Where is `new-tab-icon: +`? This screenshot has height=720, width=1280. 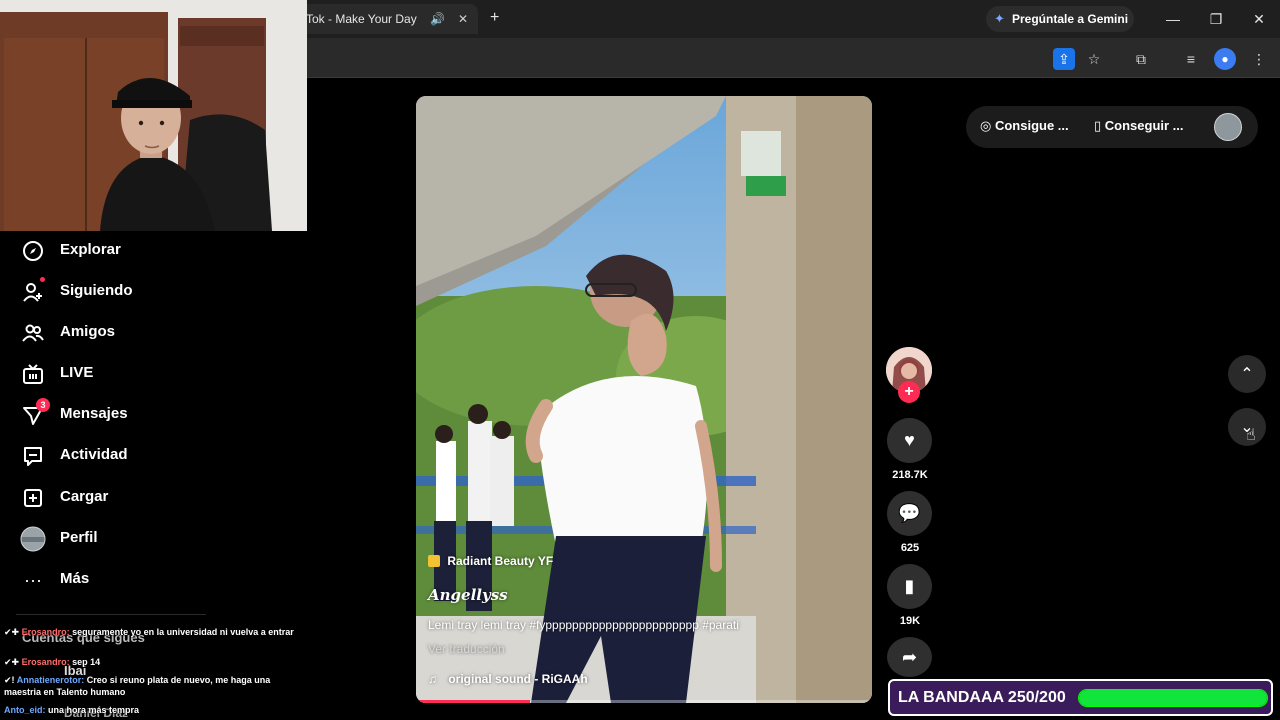 new-tab-icon: + is located at coordinates (494, 18).